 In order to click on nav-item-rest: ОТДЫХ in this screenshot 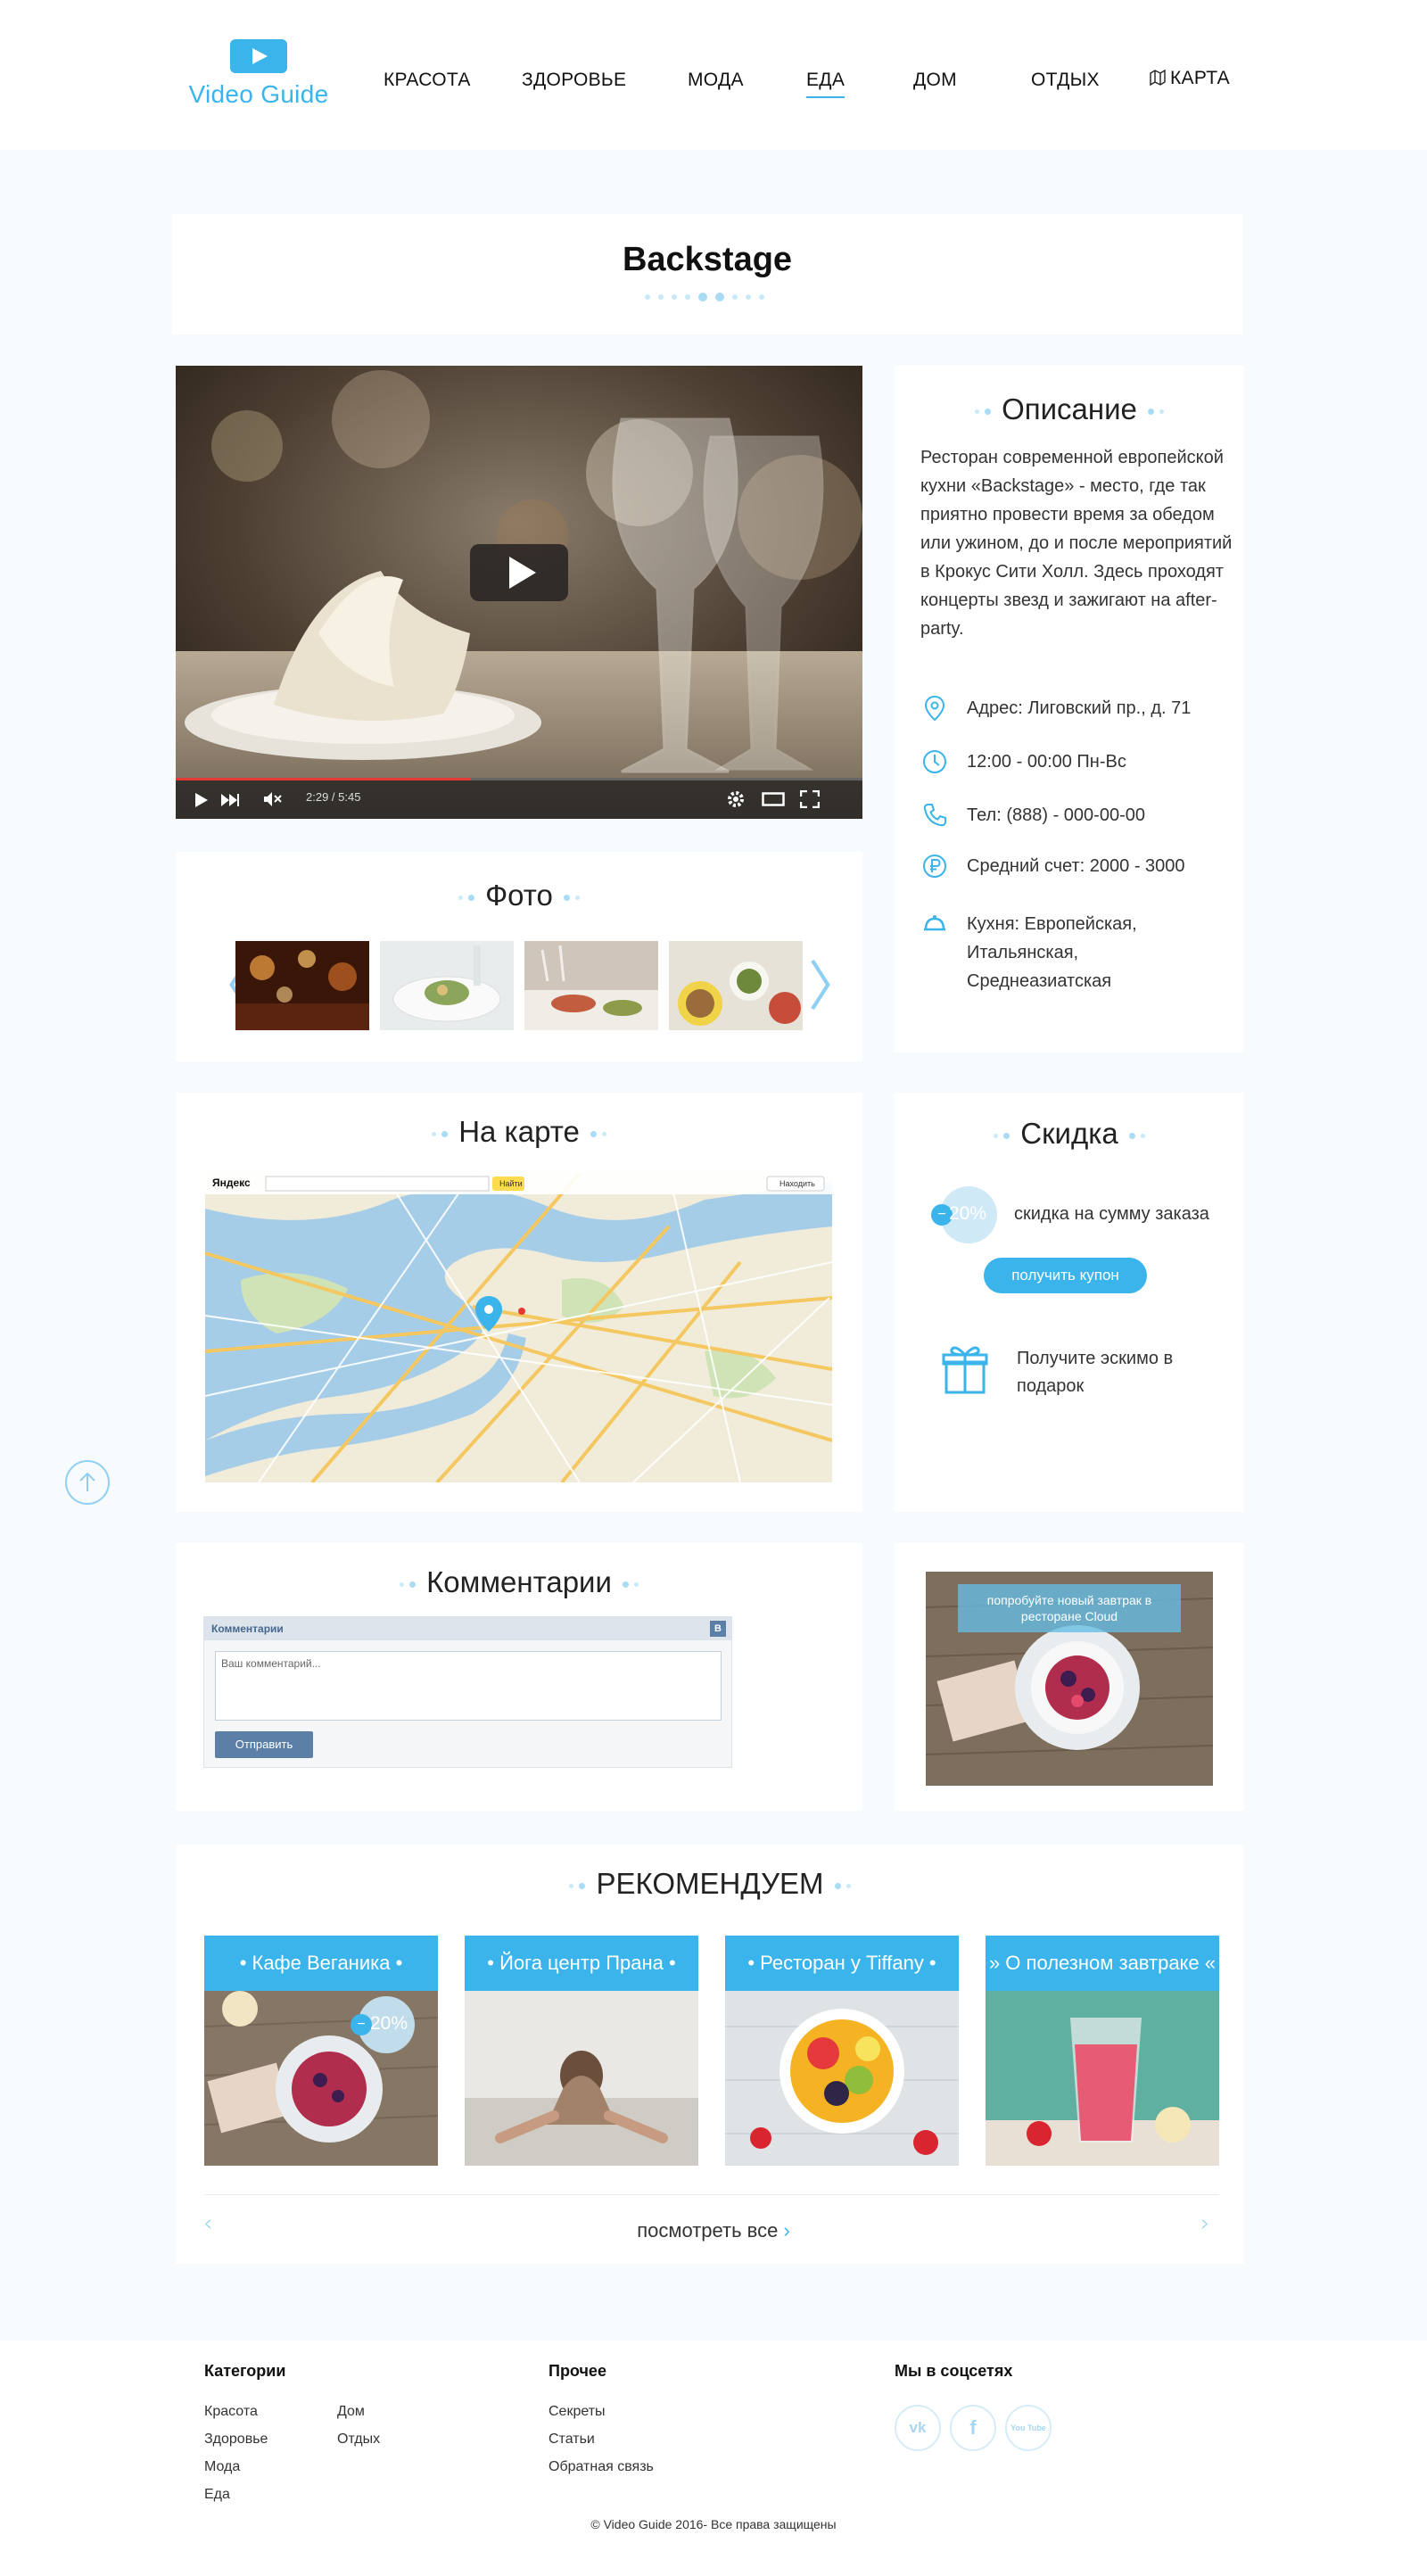, I will do `click(1065, 80)`.